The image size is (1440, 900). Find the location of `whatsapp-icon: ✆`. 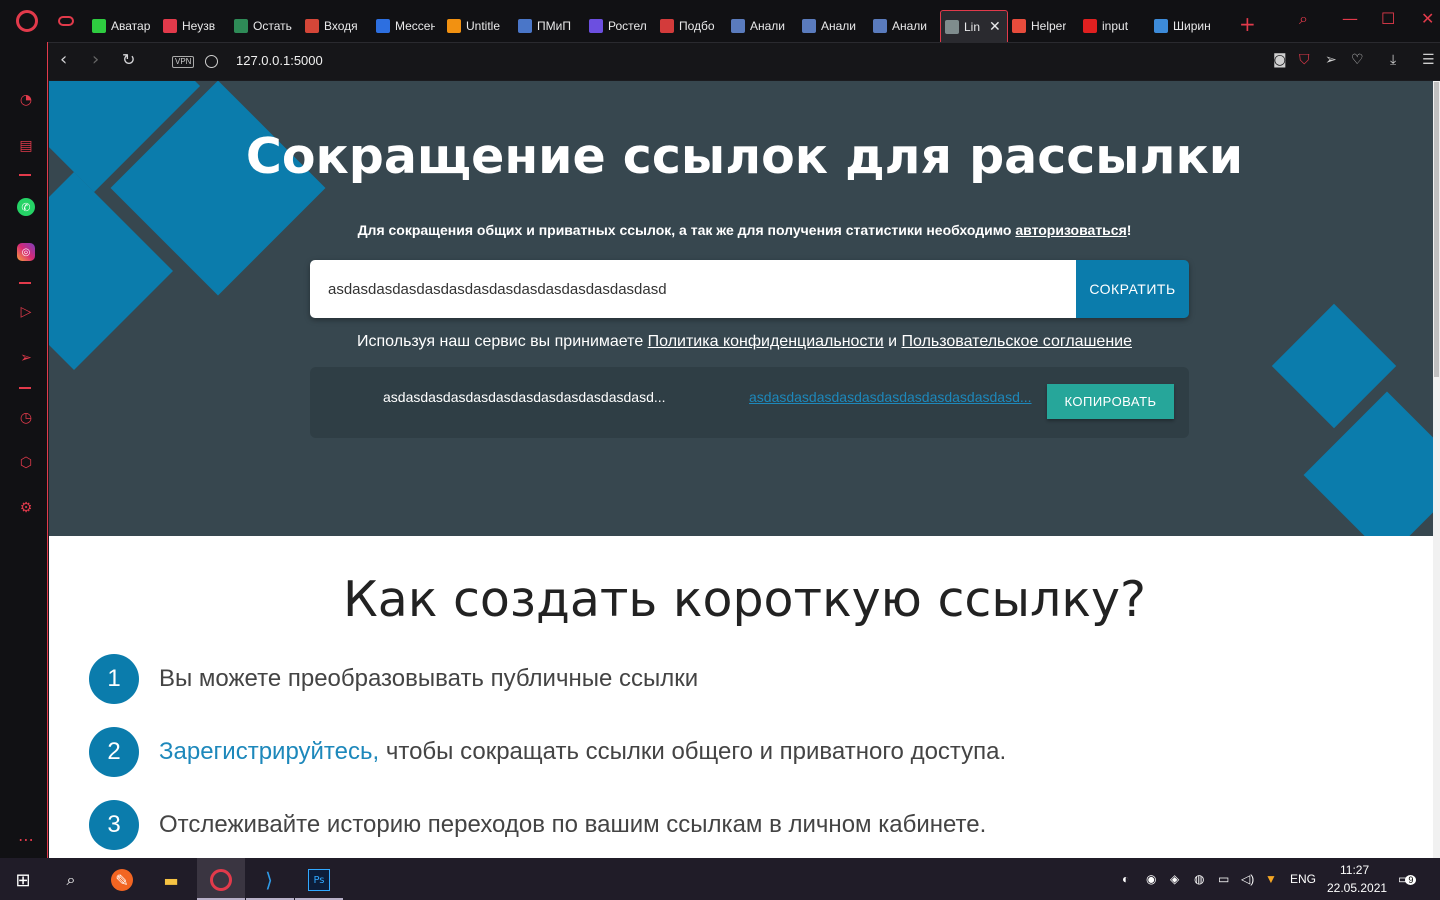

whatsapp-icon: ✆ is located at coordinates (26, 207).